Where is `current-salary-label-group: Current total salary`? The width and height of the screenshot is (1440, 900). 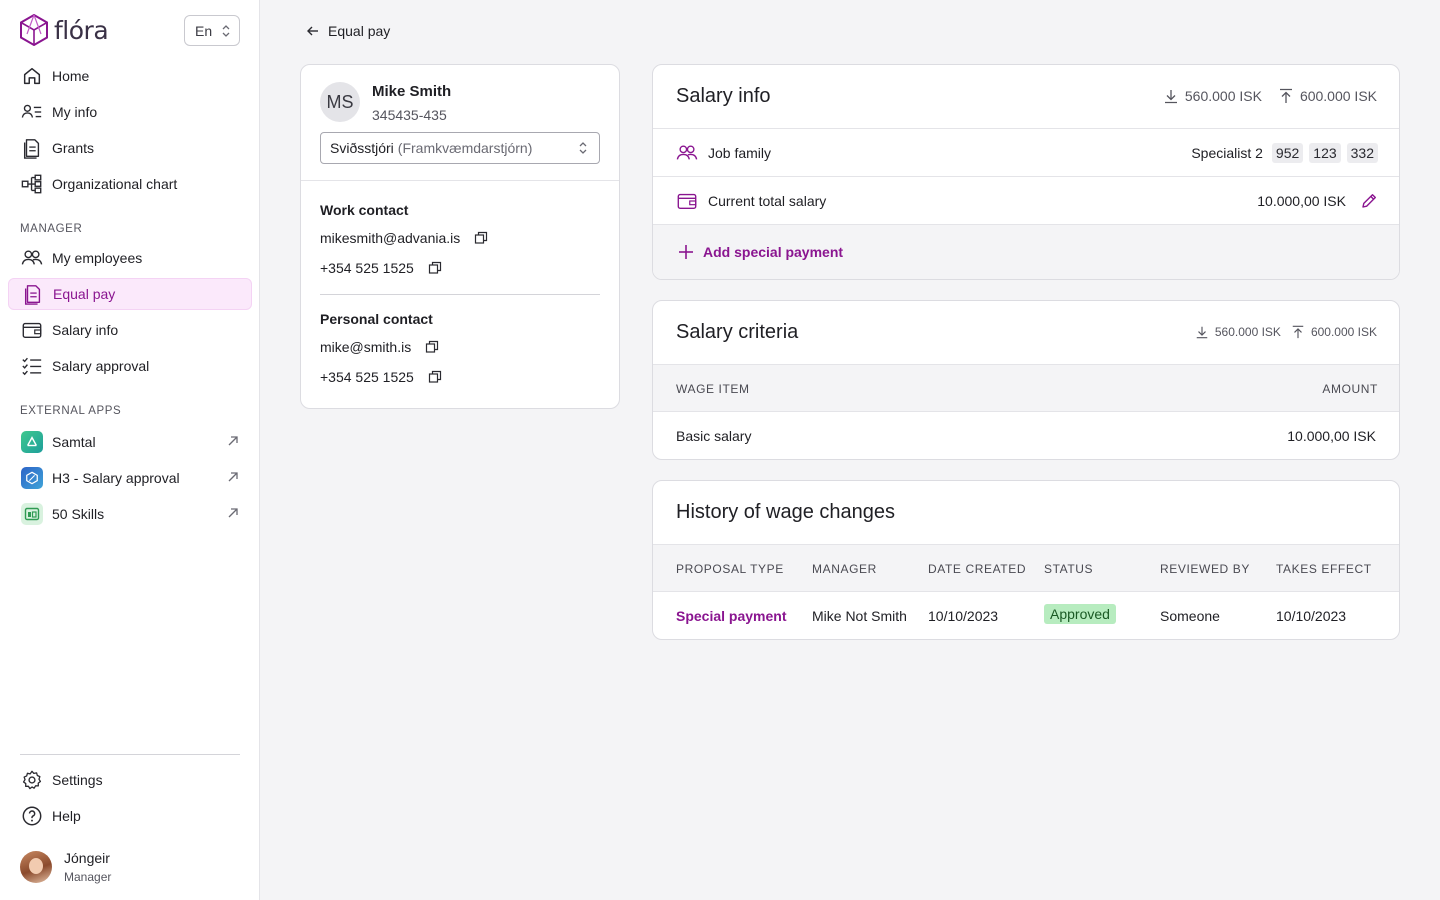
current-salary-label-group: Current total salary is located at coordinates (751, 201).